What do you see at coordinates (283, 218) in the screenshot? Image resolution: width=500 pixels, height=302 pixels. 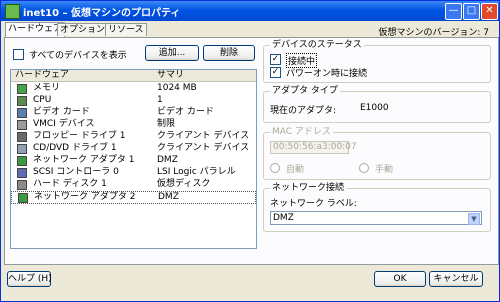 I see `network-label-value: DMZ` at bounding box center [283, 218].